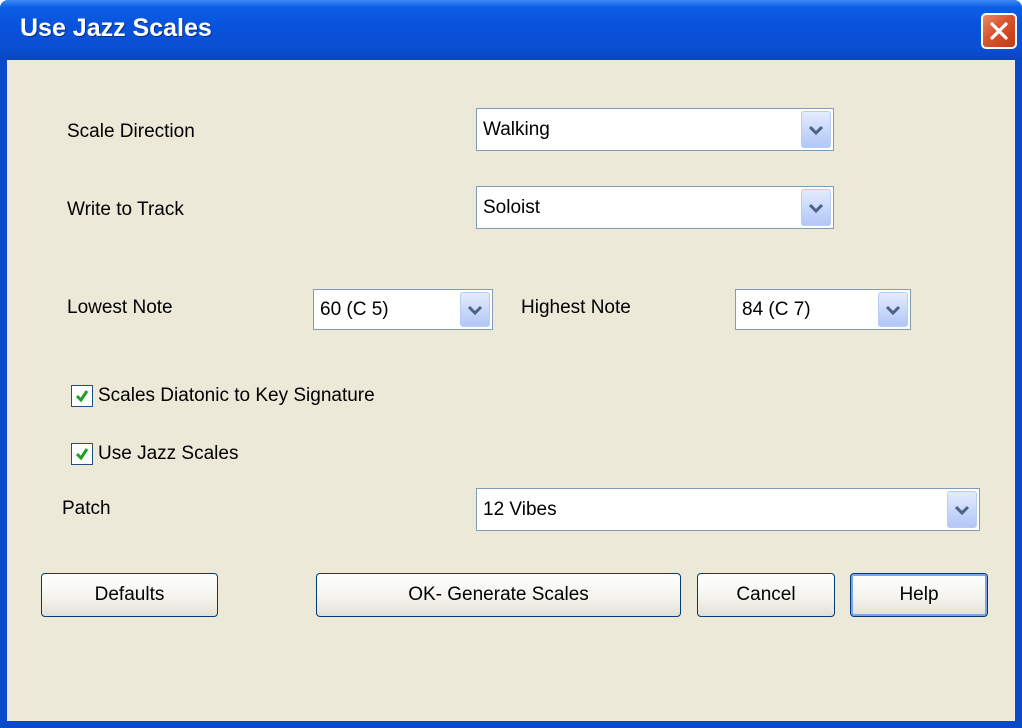  Describe the element at coordinates (516, 129) in the screenshot. I see `scale-direction-value: Walking` at that location.